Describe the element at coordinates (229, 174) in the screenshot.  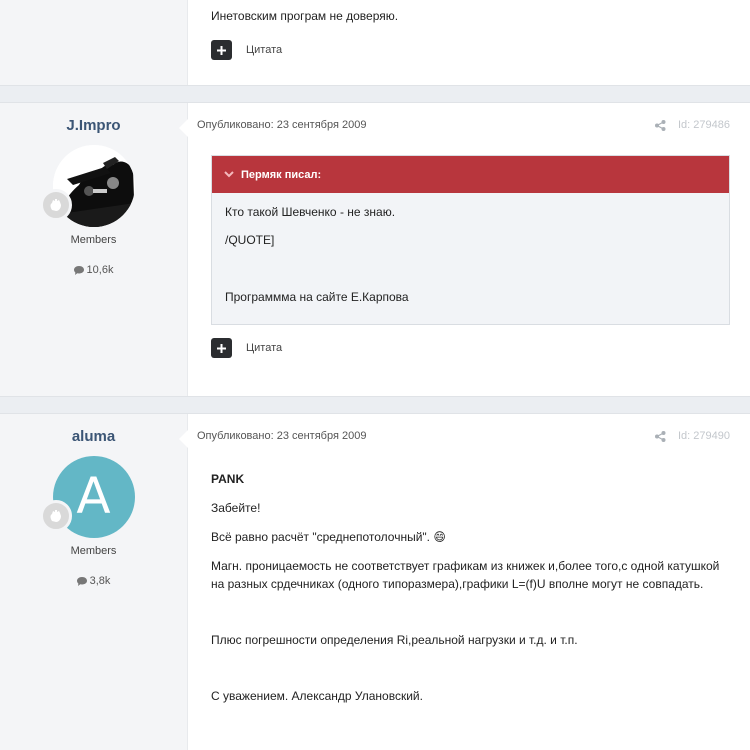
I see `chevron-down-icon` at that location.